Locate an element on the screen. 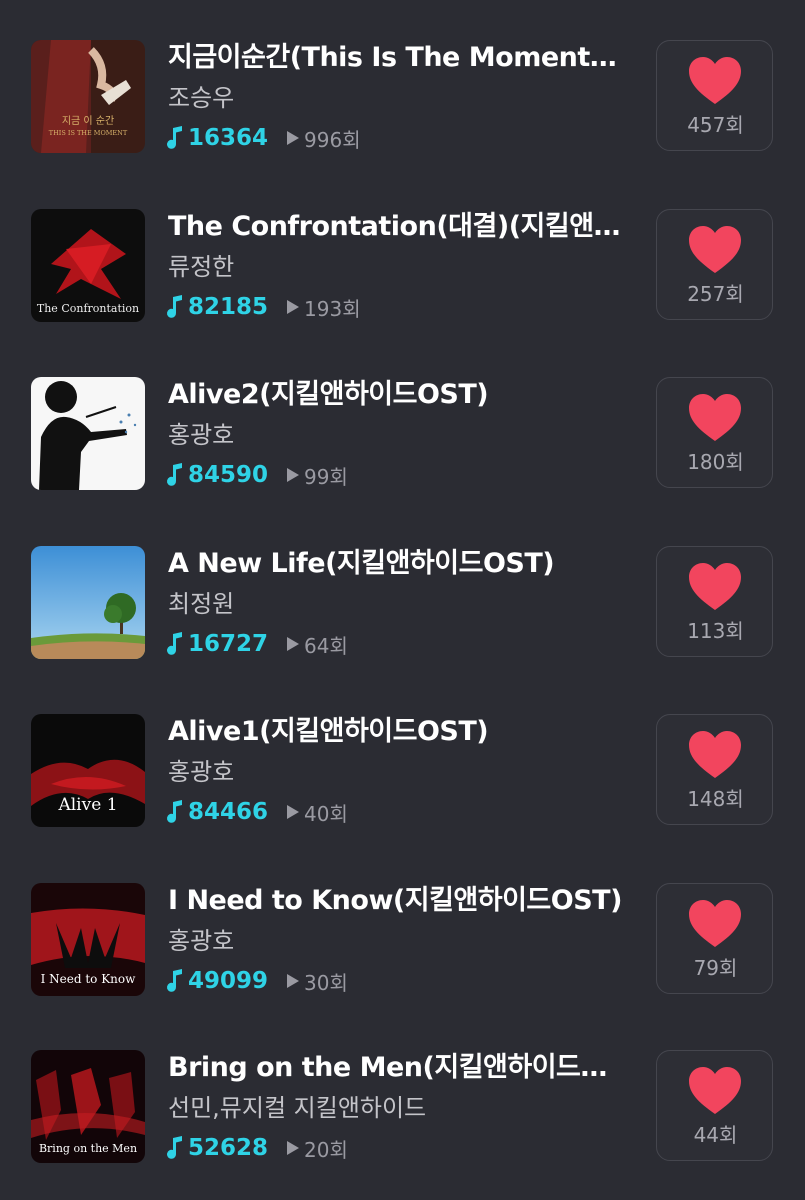 The image size is (805, 1200). song-title: I Need to Know(지킬앤하이드OST) is located at coordinates (403, 901).